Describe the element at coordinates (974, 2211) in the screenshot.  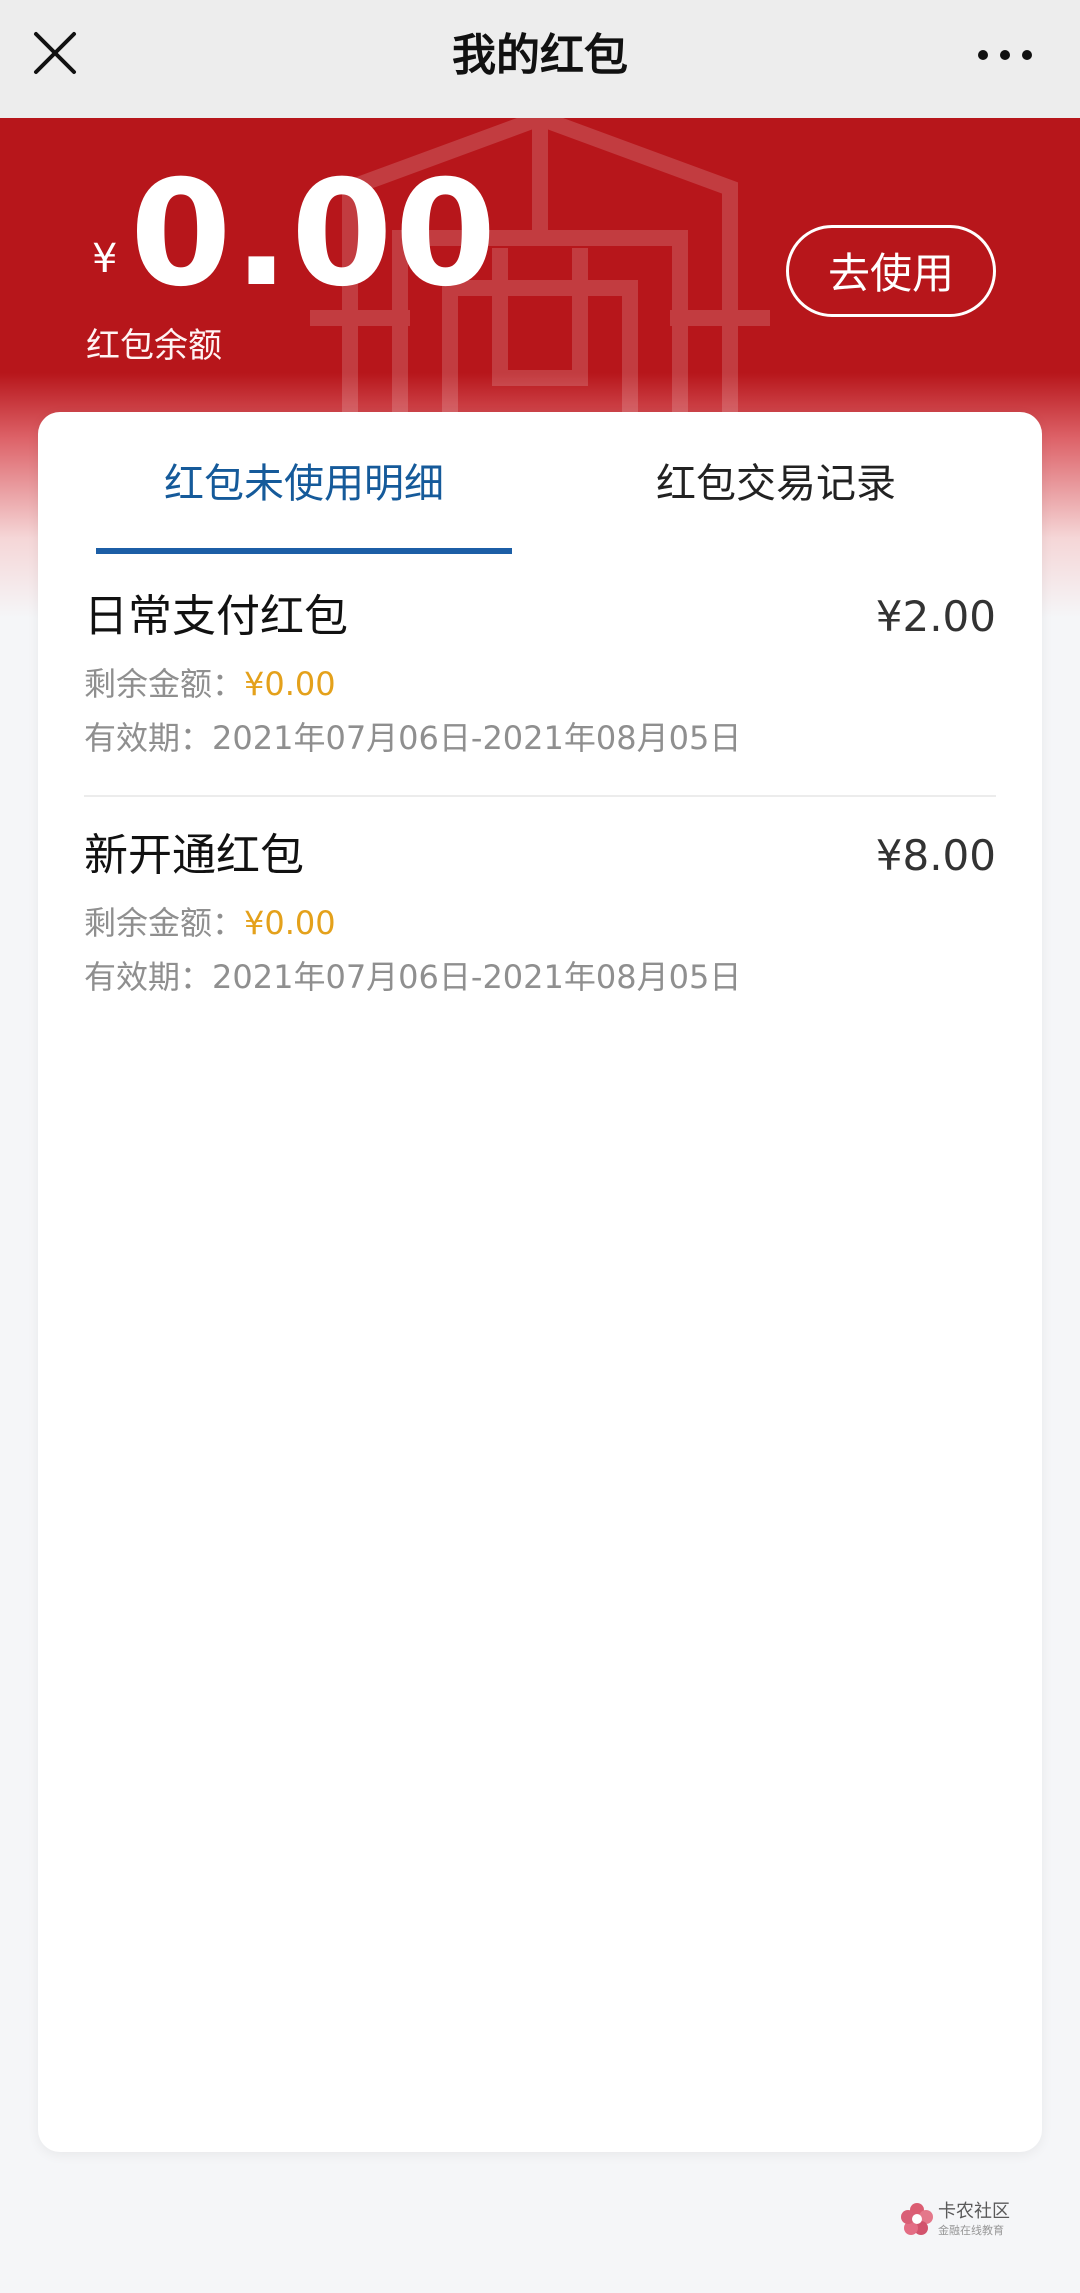
I see `watermark-title: 卡农社区` at that location.